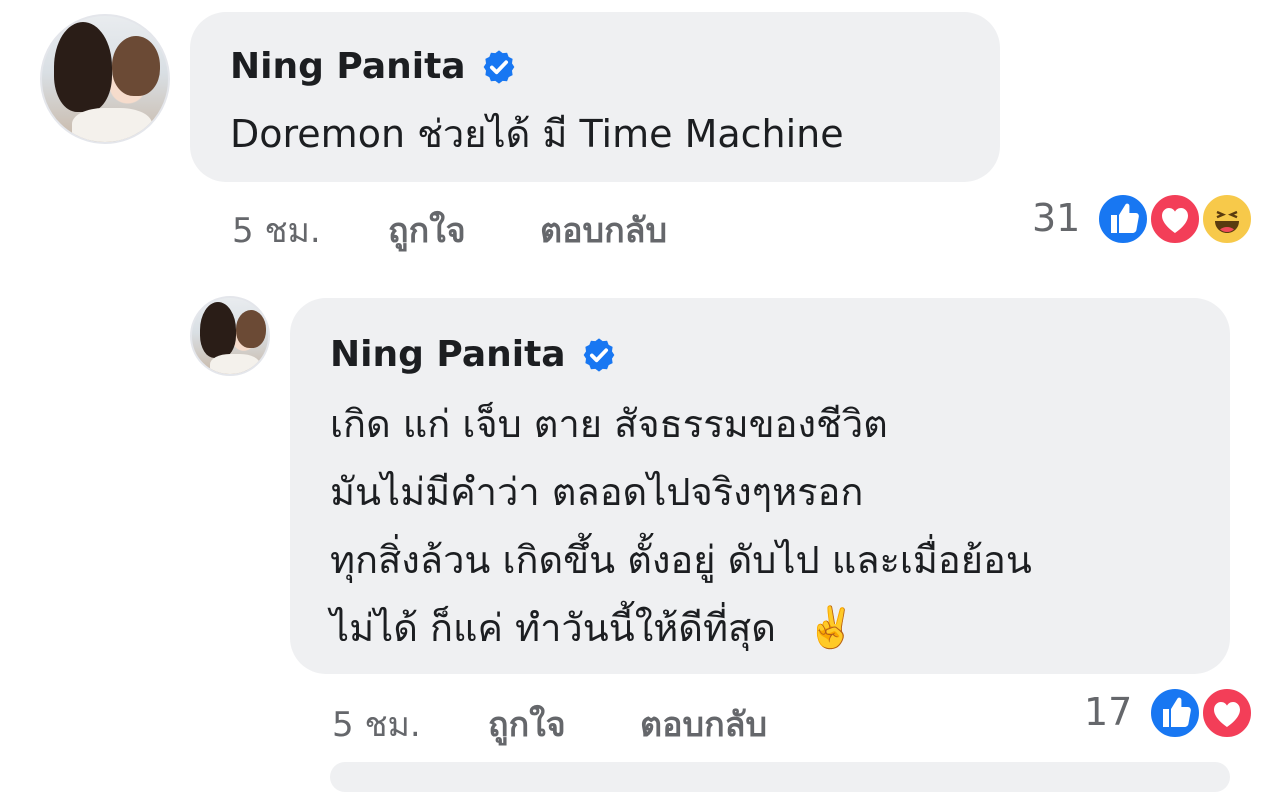 The height and width of the screenshot is (792, 1280). What do you see at coordinates (1108, 712) in the screenshot?
I see `reaction-count: 17` at bounding box center [1108, 712].